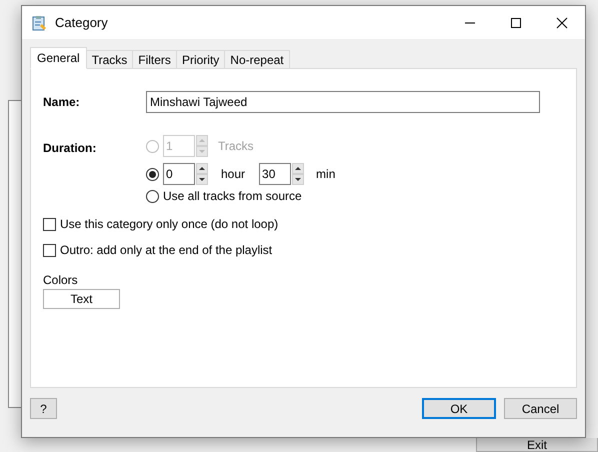 The image size is (598, 452). What do you see at coordinates (540, 408) in the screenshot?
I see `cancel-button: Cancel` at bounding box center [540, 408].